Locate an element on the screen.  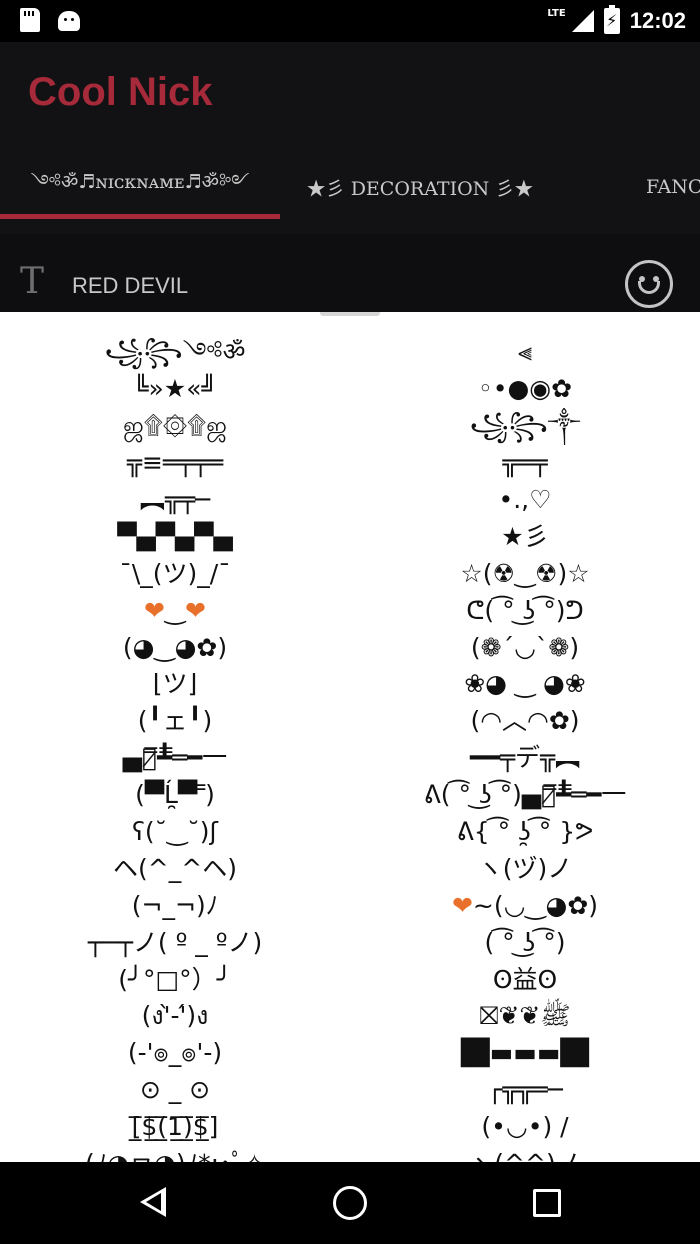
list-item: ⊙ _ ⊙ is located at coordinates (175, 1090).